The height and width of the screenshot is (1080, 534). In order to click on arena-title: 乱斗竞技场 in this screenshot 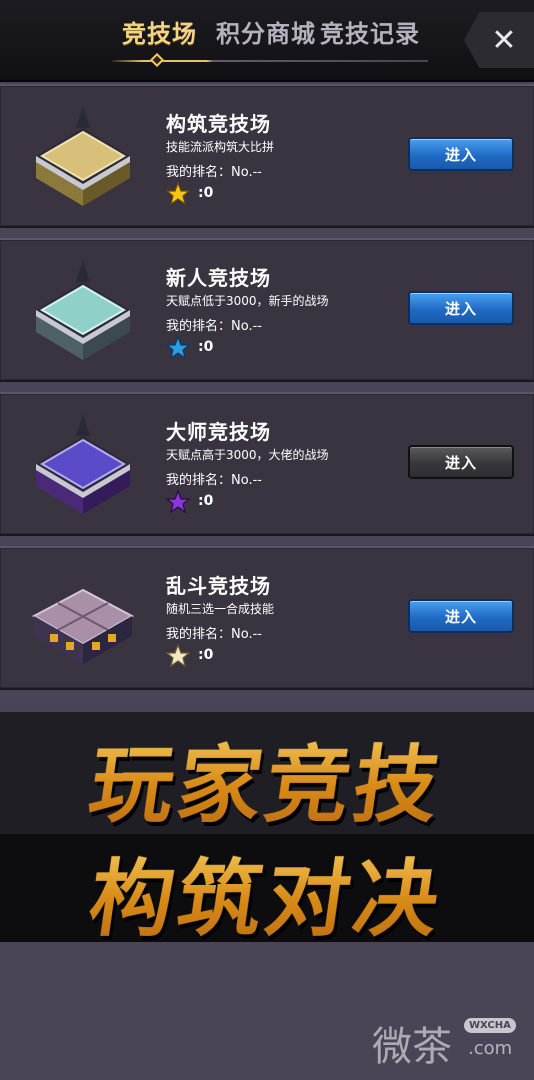, I will do `click(218, 586)`.